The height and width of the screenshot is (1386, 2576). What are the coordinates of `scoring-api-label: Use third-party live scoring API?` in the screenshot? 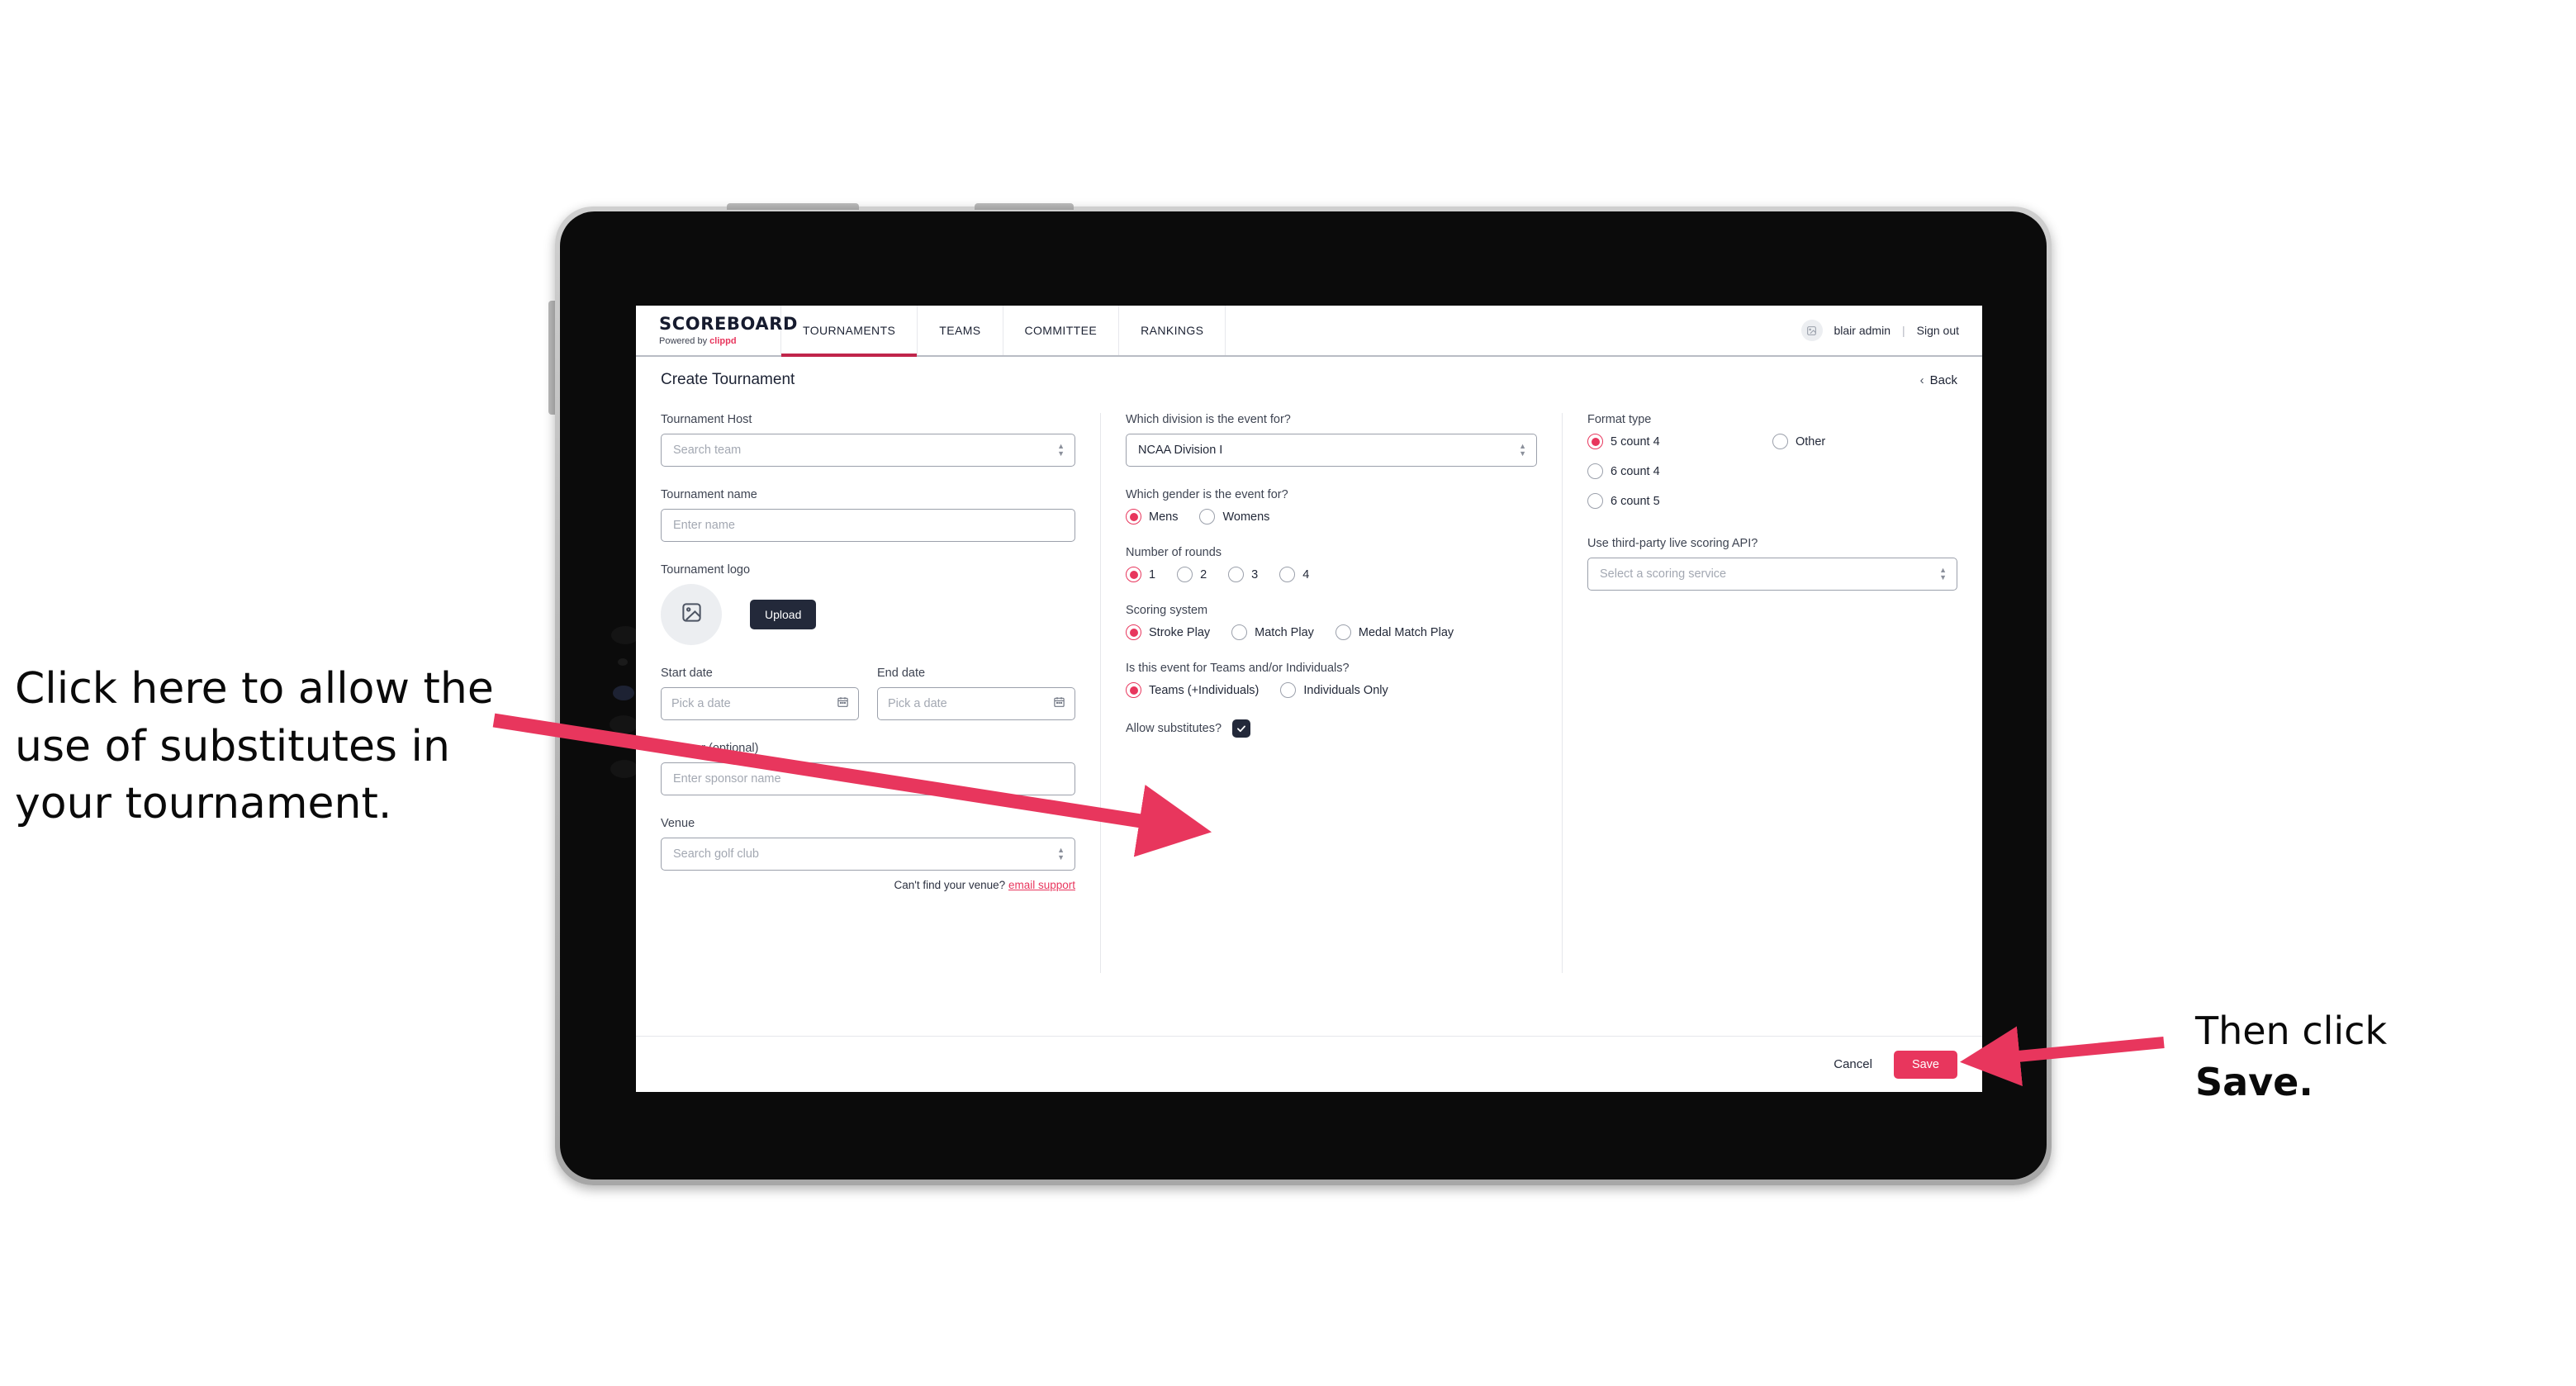 It's located at (1672, 543).